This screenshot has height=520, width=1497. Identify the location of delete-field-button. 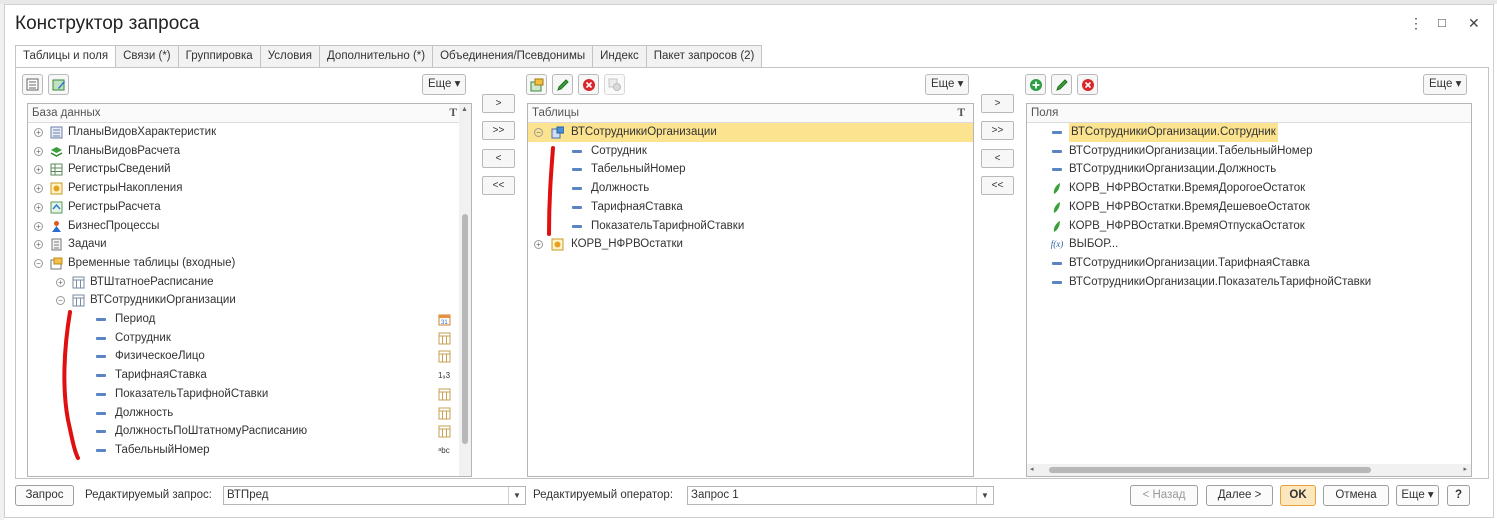
(1087, 84).